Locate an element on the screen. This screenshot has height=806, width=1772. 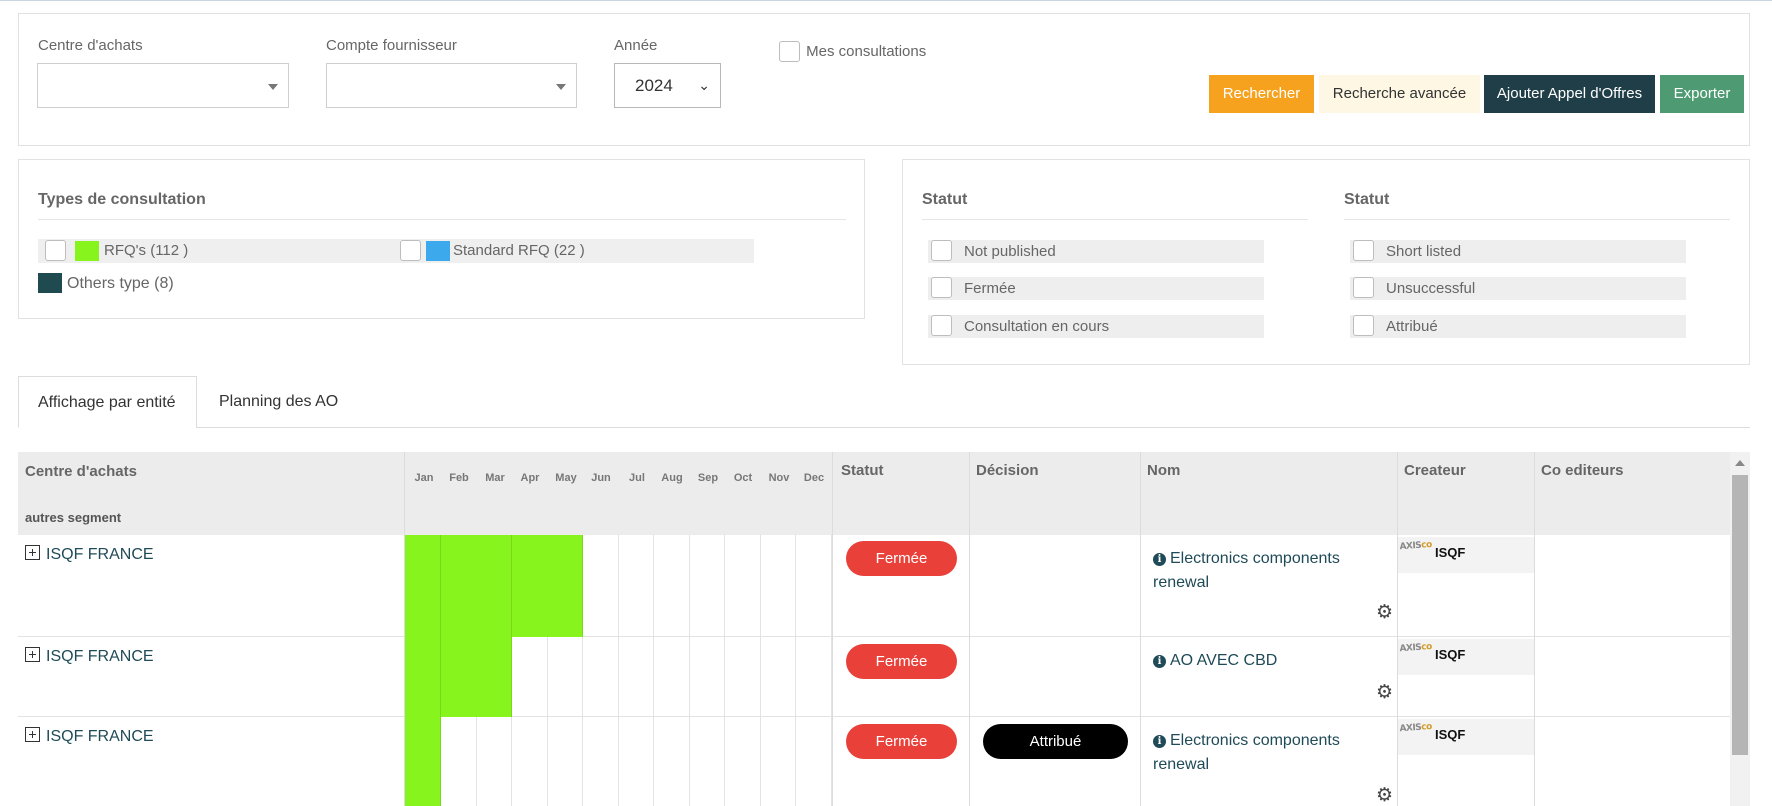
month-sep: Sep is located at coordinates (708, 478).